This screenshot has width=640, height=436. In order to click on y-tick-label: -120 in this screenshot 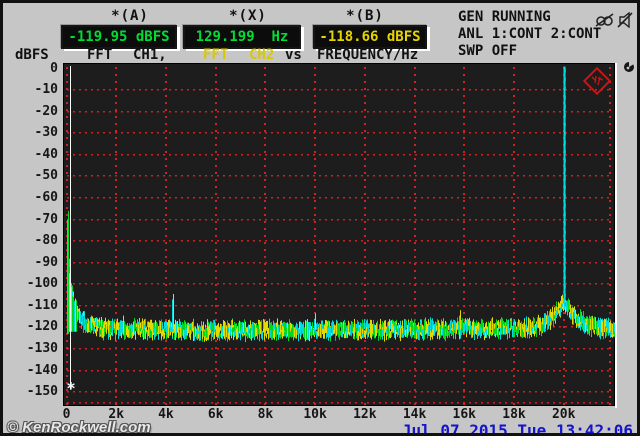, I will do `click(42, 327)`.